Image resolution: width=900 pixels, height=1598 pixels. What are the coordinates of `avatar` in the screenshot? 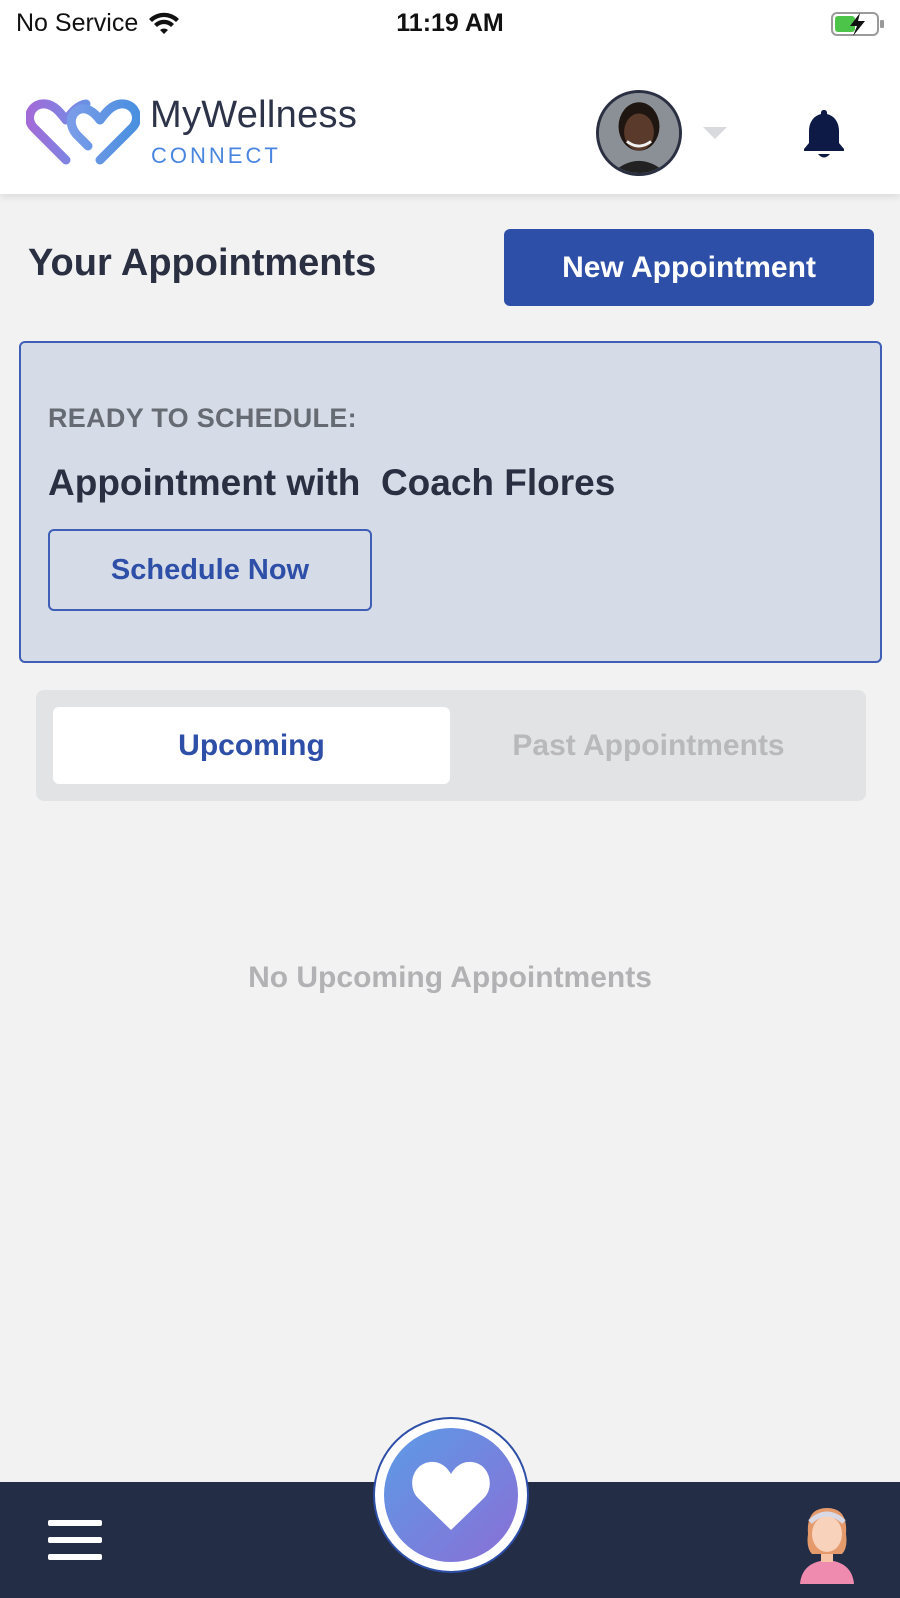 It's located at (639, 133).